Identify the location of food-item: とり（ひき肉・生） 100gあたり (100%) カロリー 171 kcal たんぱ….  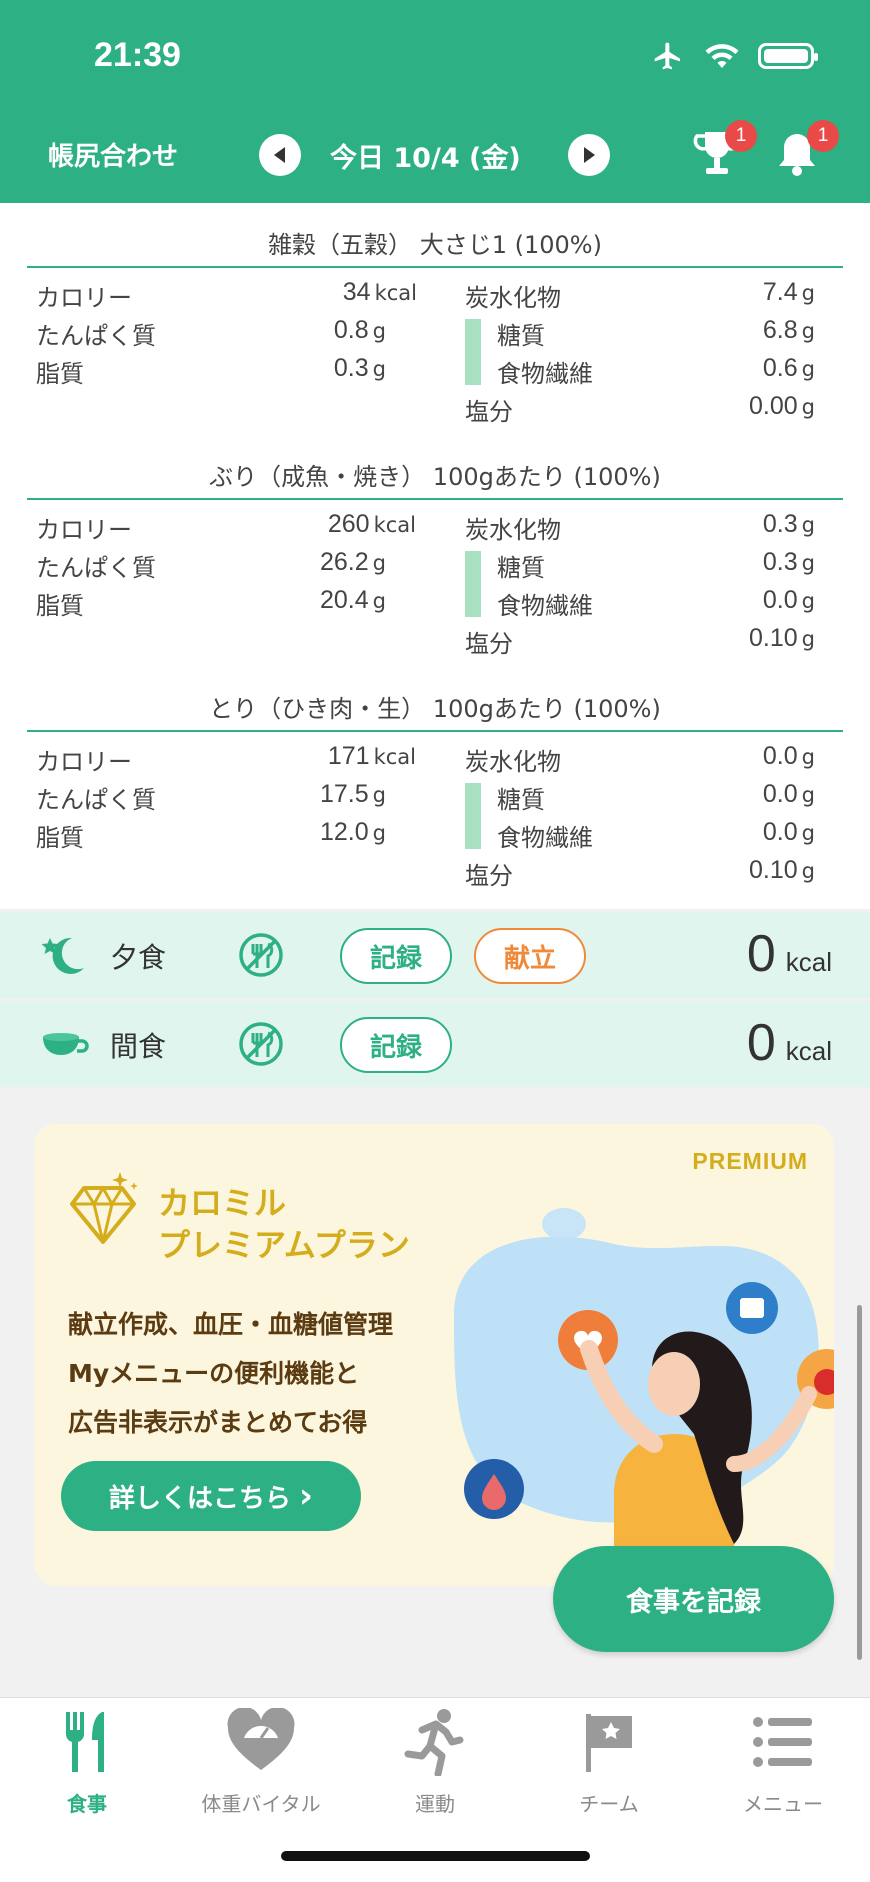
(435, 783).